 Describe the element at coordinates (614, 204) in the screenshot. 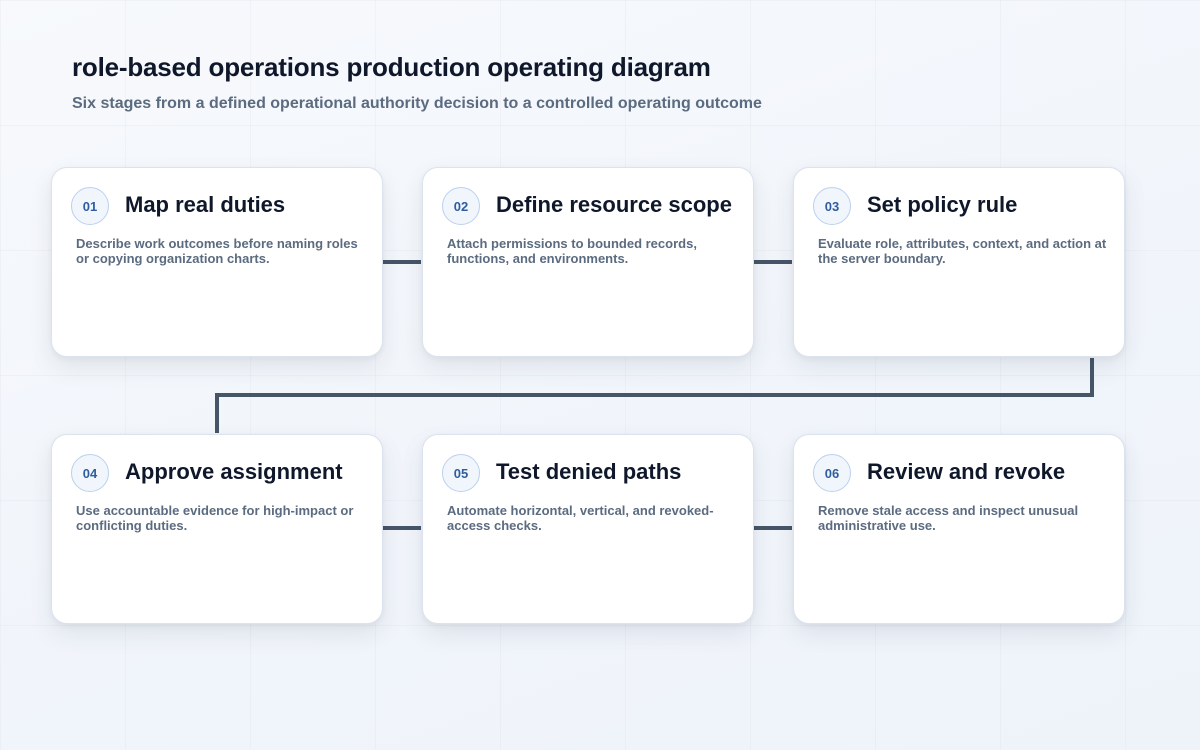

I see `stage-title: Define resource scope` at that location.